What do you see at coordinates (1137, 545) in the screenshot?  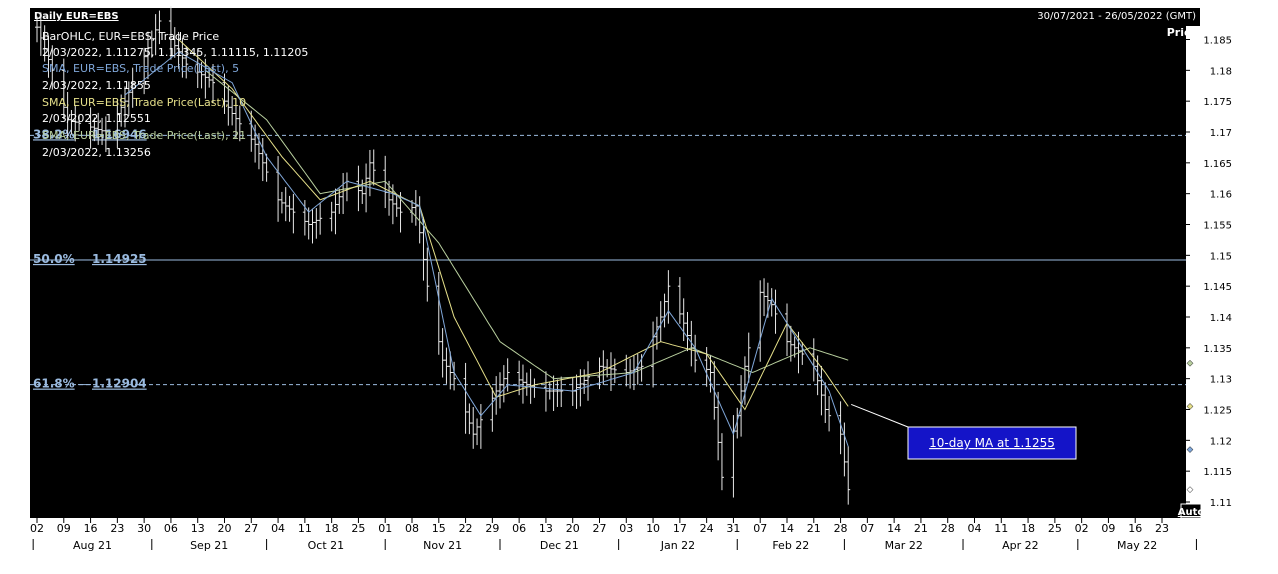 I see `x-month-label: May 22` at bounding box center [1137, 545].